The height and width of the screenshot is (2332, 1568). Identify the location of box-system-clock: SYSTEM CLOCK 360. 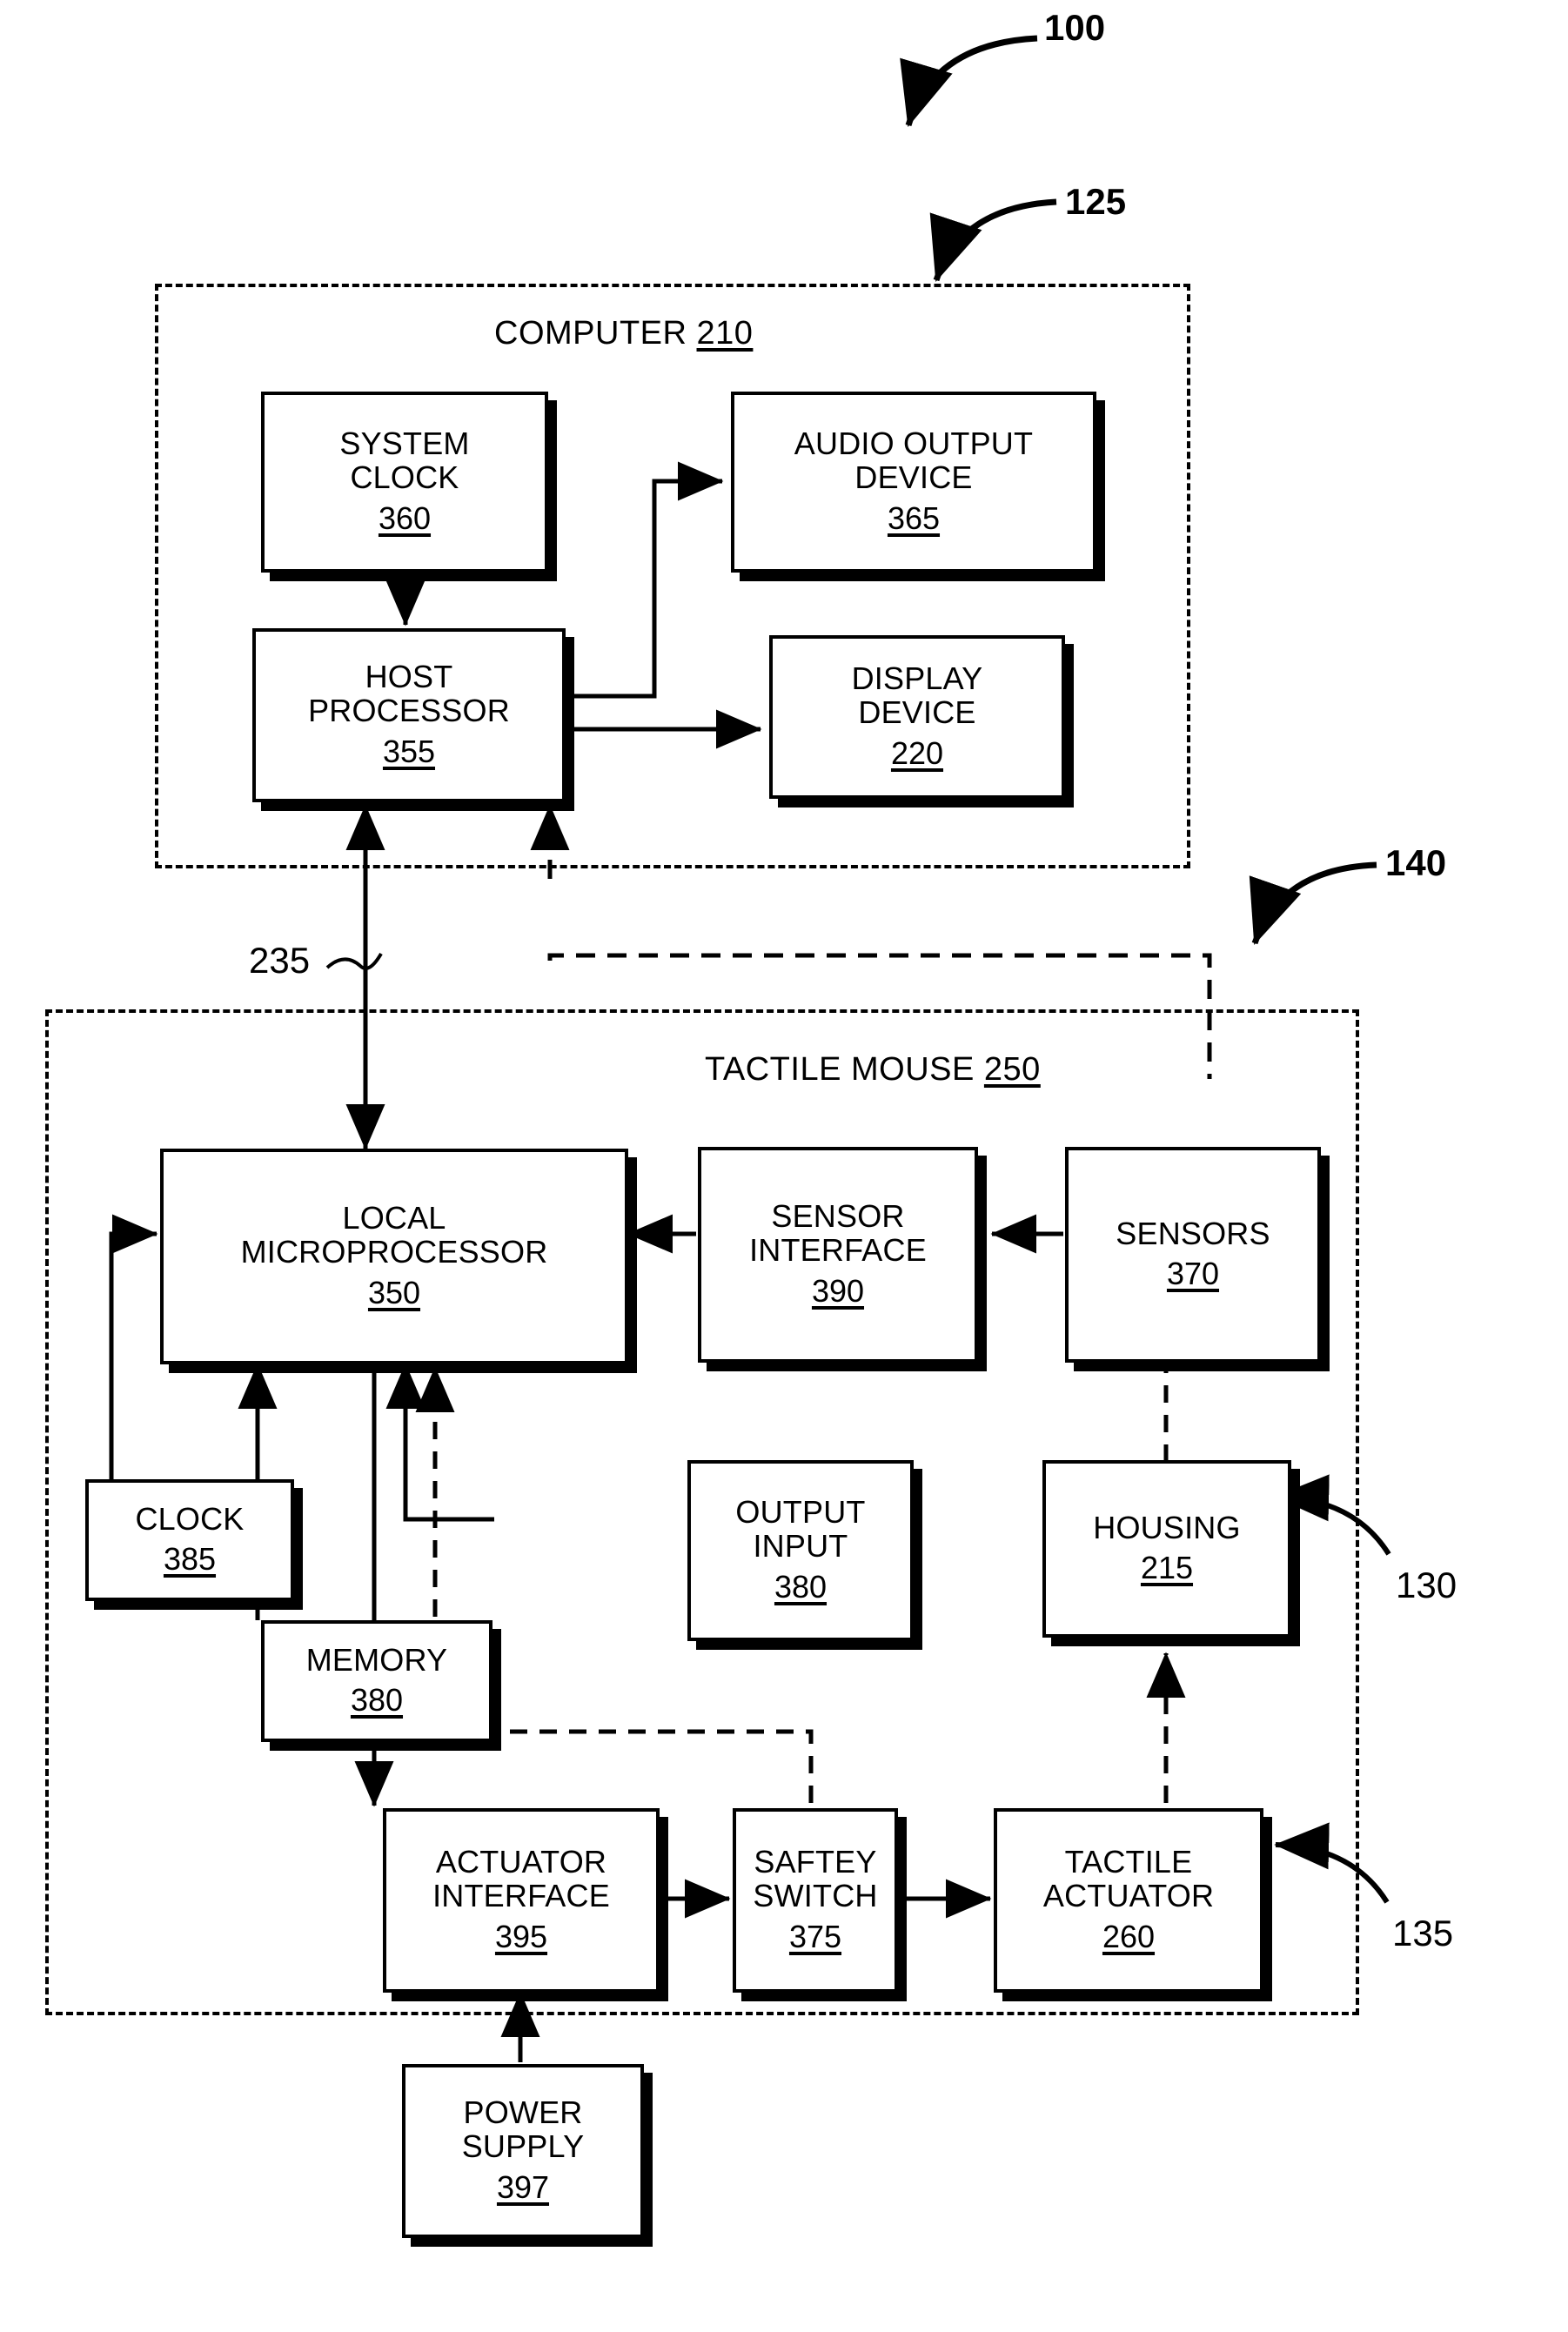
(405, 483).